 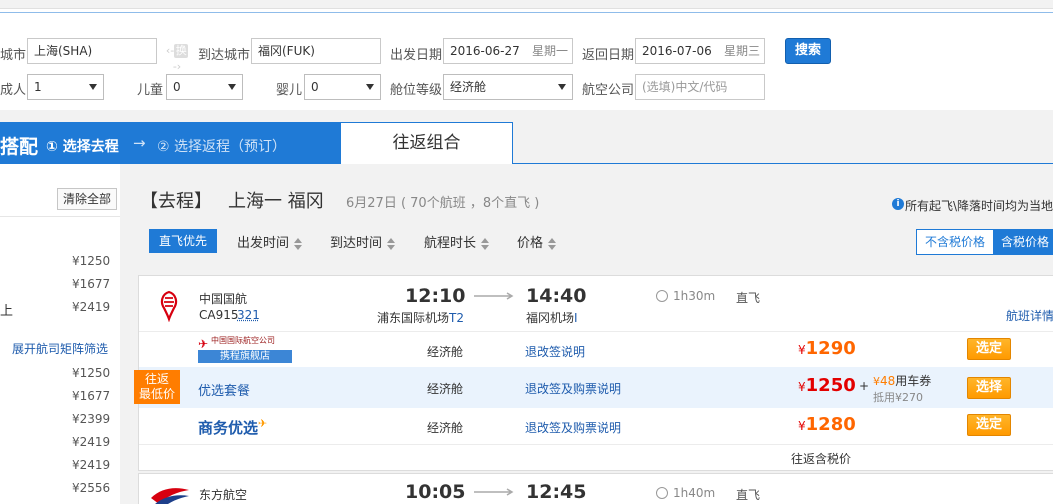 What do you see at coordinates (91, 488) in the screenshot?
I see `airline-price-9: ¥2556` at bounding box center [91, 488].